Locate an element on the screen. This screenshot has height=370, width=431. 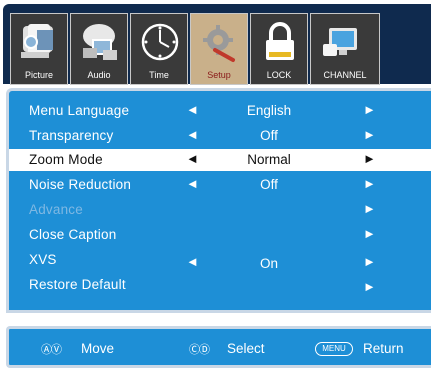
setup-wrench-icon is located at coordinates (219, 43).